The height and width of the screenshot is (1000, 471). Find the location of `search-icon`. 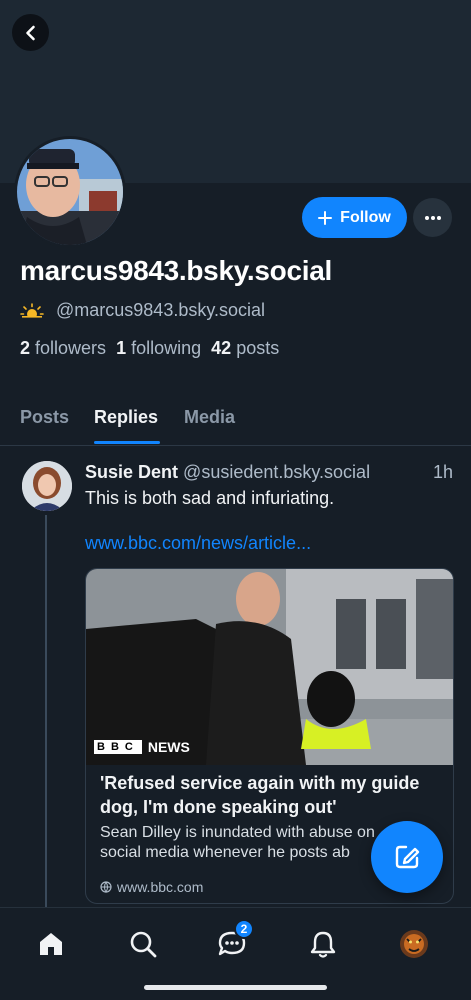

search-icon is located at coordinates (143, 944).